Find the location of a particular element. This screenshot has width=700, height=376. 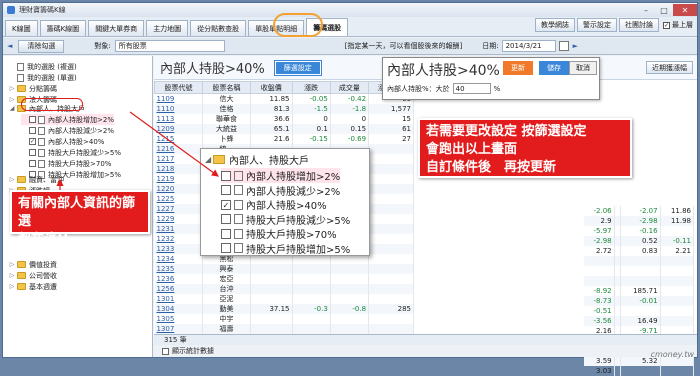

cancel-button: 取消 is located at coordinates (583, 68).